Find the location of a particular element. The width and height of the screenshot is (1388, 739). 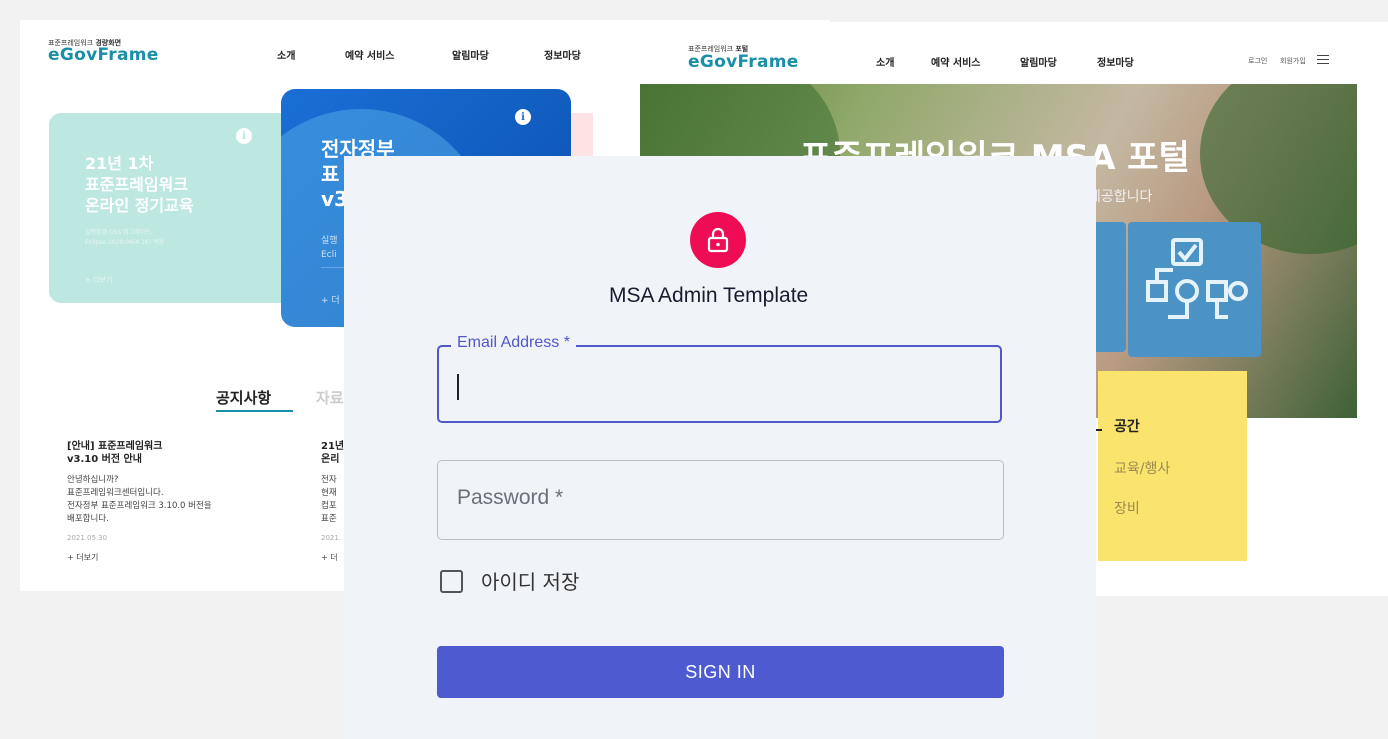

tab-resources: 자료 is located at coordinates (330, 397).